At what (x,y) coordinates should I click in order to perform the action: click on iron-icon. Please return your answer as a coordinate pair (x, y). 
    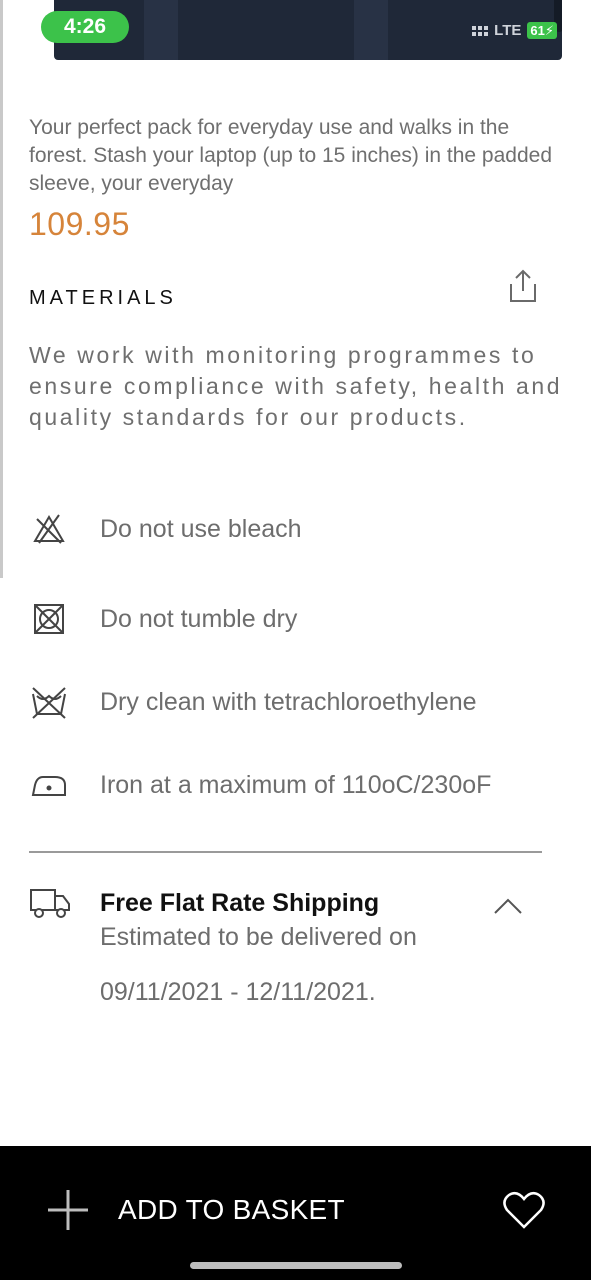
    Looking at the image, I should click on (48, 786).